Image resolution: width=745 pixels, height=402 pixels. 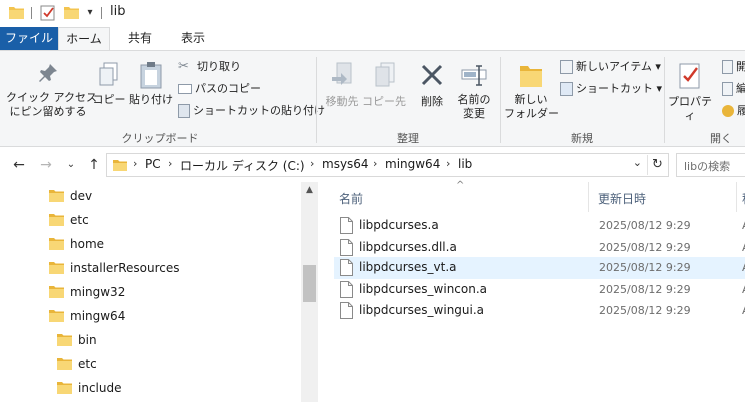 What do you see at coordinates (100, 388) in the screenshot?
I see `tree-item-label: include` at bounding box center [100, 388].